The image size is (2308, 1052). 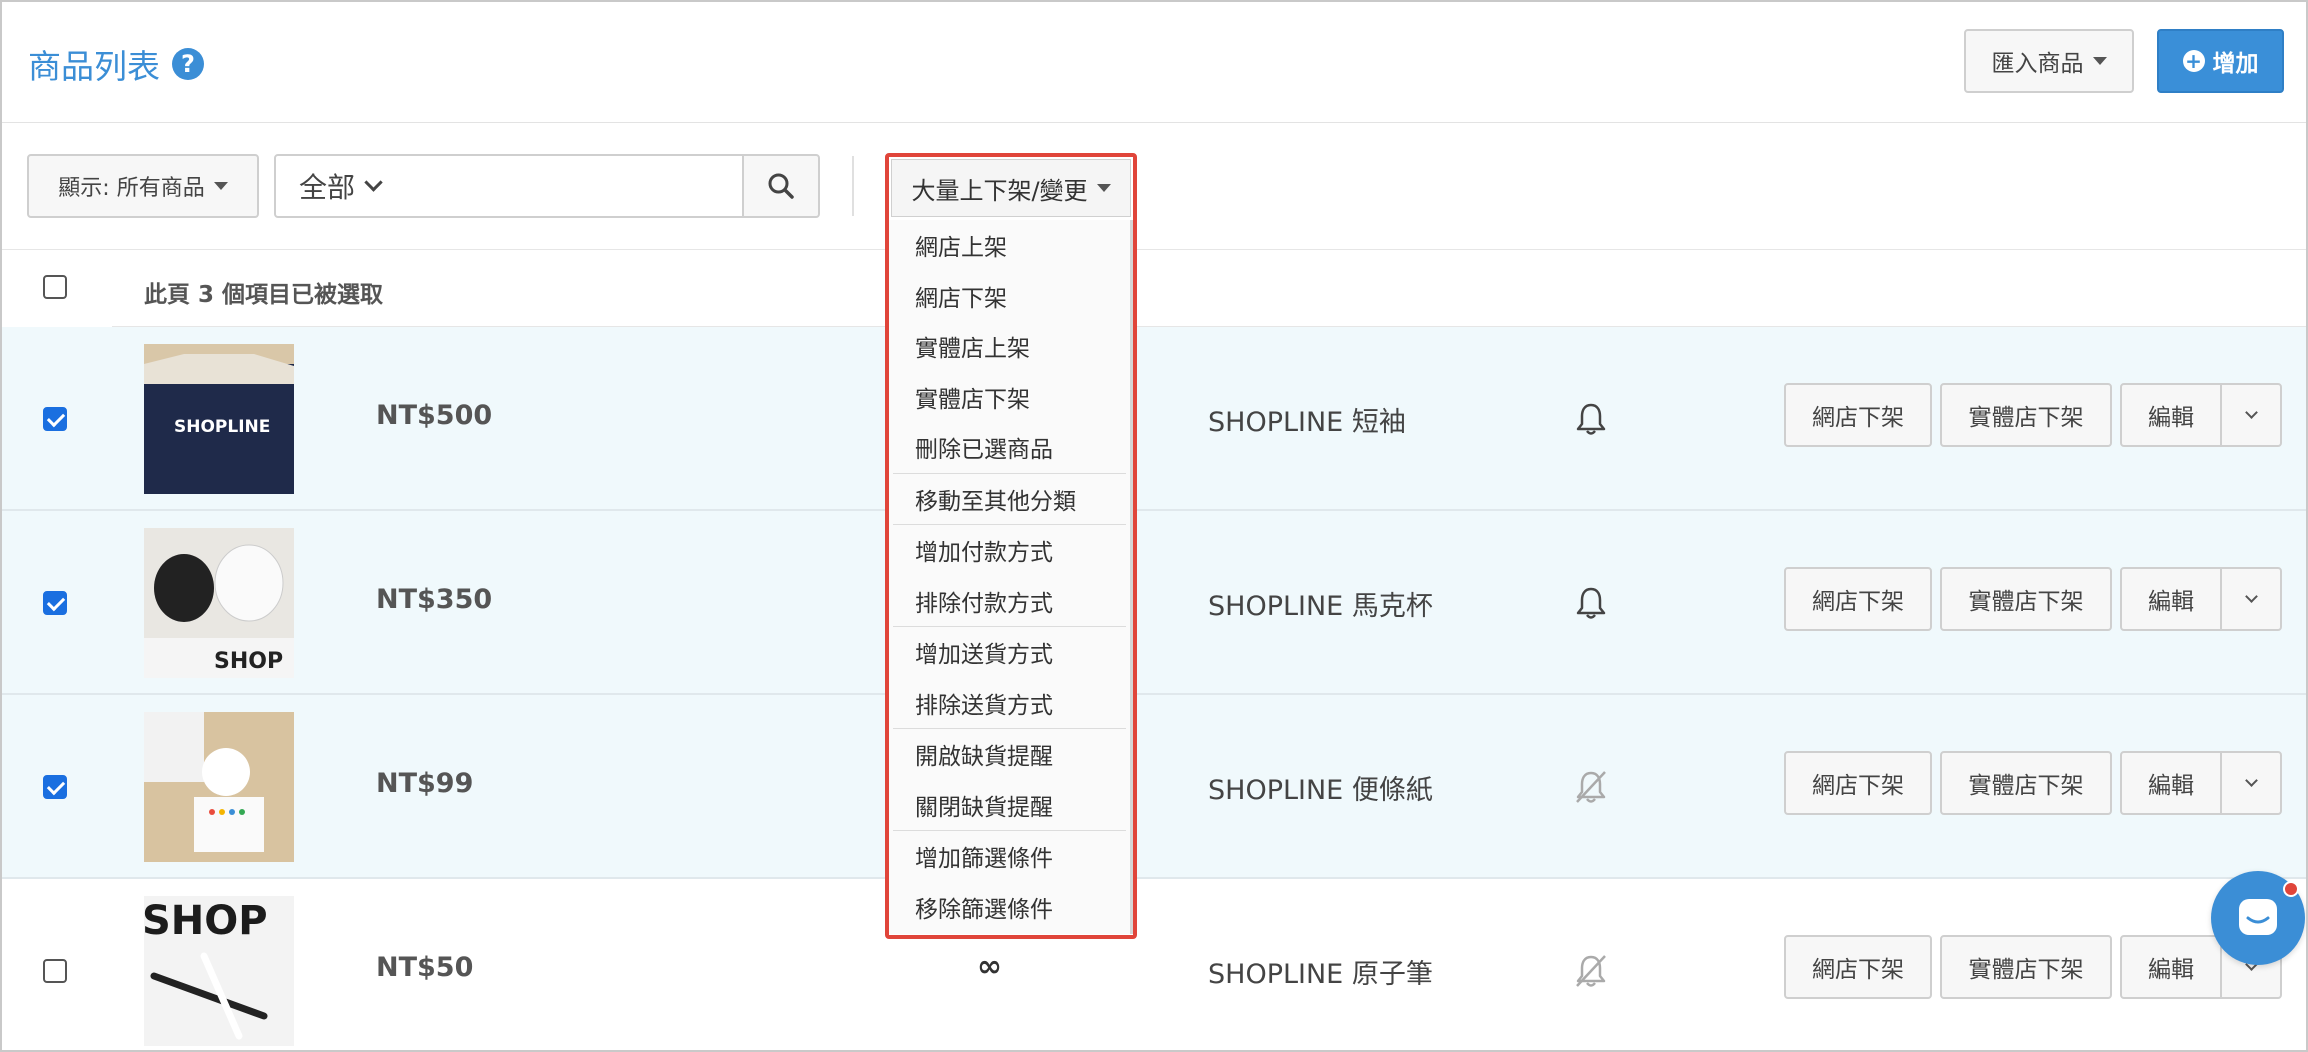 I want to click on search-scope-select: 全部, so click(x=339, y=186).